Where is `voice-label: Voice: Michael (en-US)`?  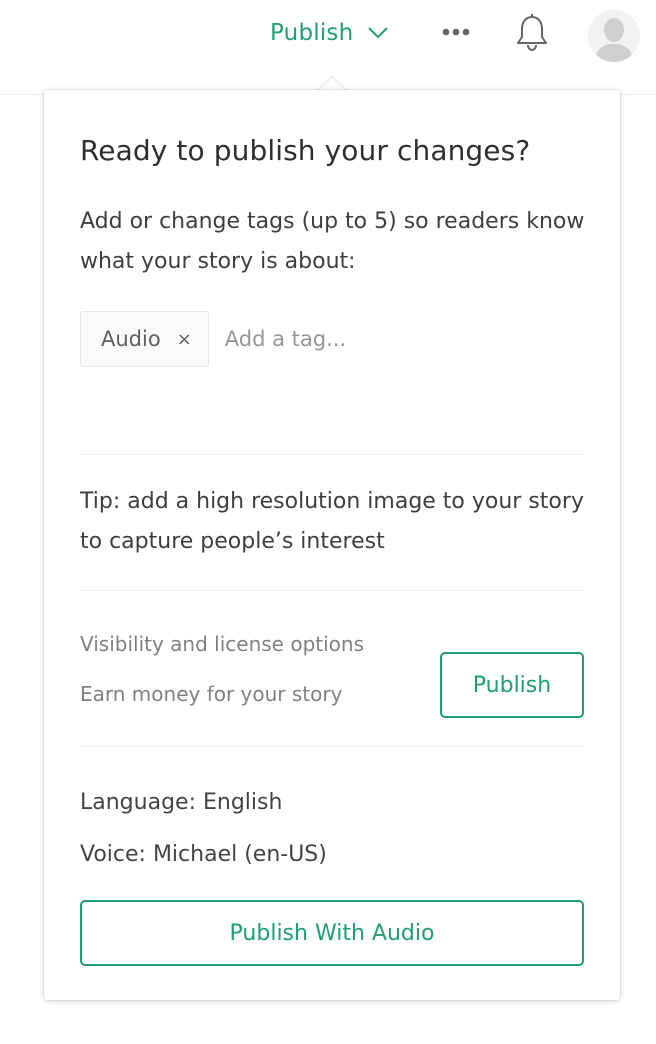 voice-label: Voice: Michael (en-US) is located at coordinates (203, 854).